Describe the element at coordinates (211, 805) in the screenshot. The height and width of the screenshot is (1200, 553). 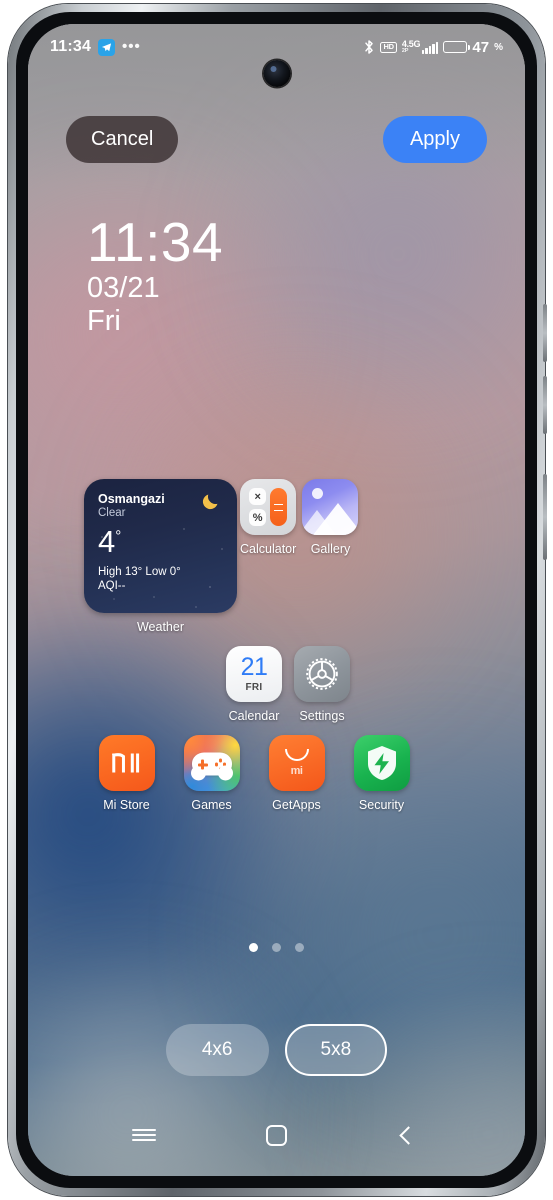
I see `app-label-games: Games` at that location.